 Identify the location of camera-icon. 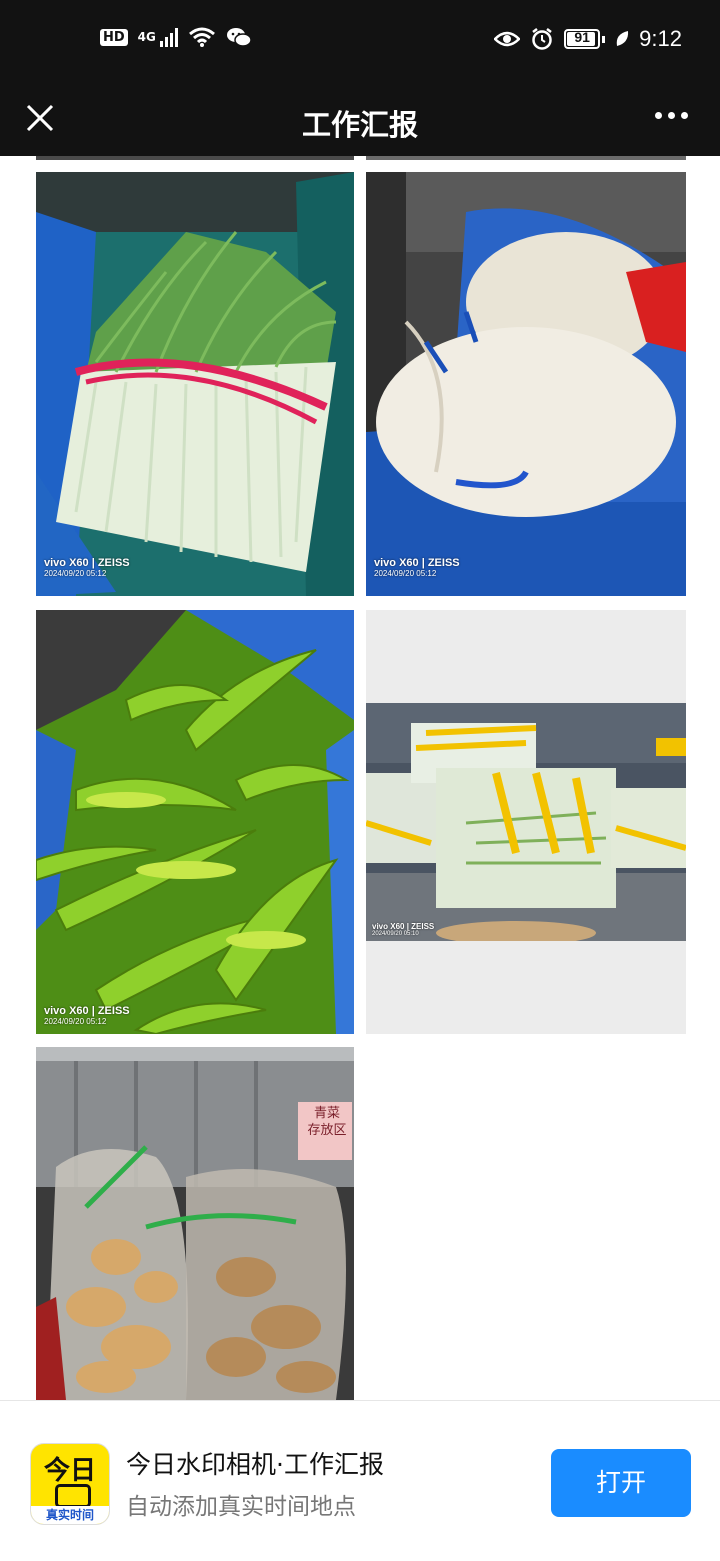
(73, 1496).